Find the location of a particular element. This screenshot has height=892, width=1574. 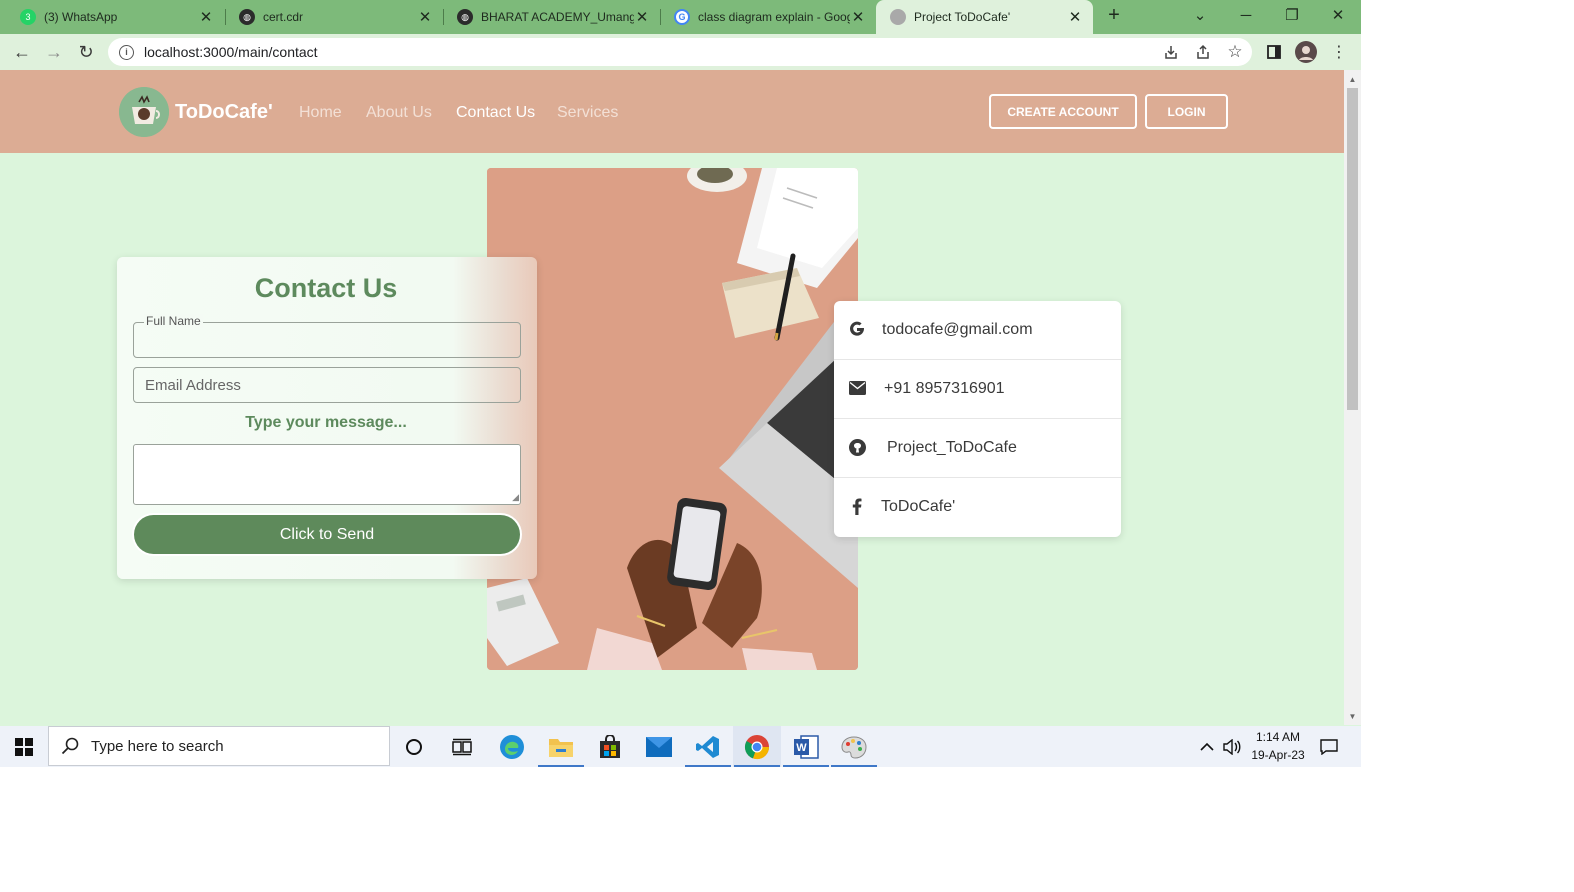

whatsapp-icon: 3 is located at coordinates (28, 17).